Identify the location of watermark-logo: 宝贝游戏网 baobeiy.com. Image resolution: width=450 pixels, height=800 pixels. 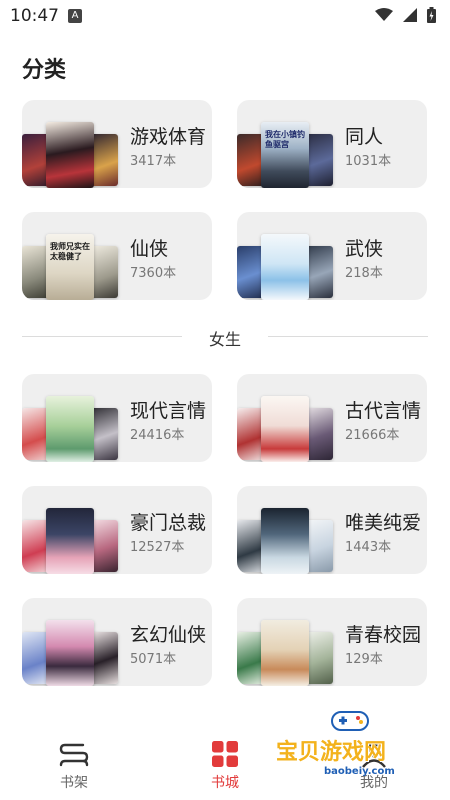
(350, 748).